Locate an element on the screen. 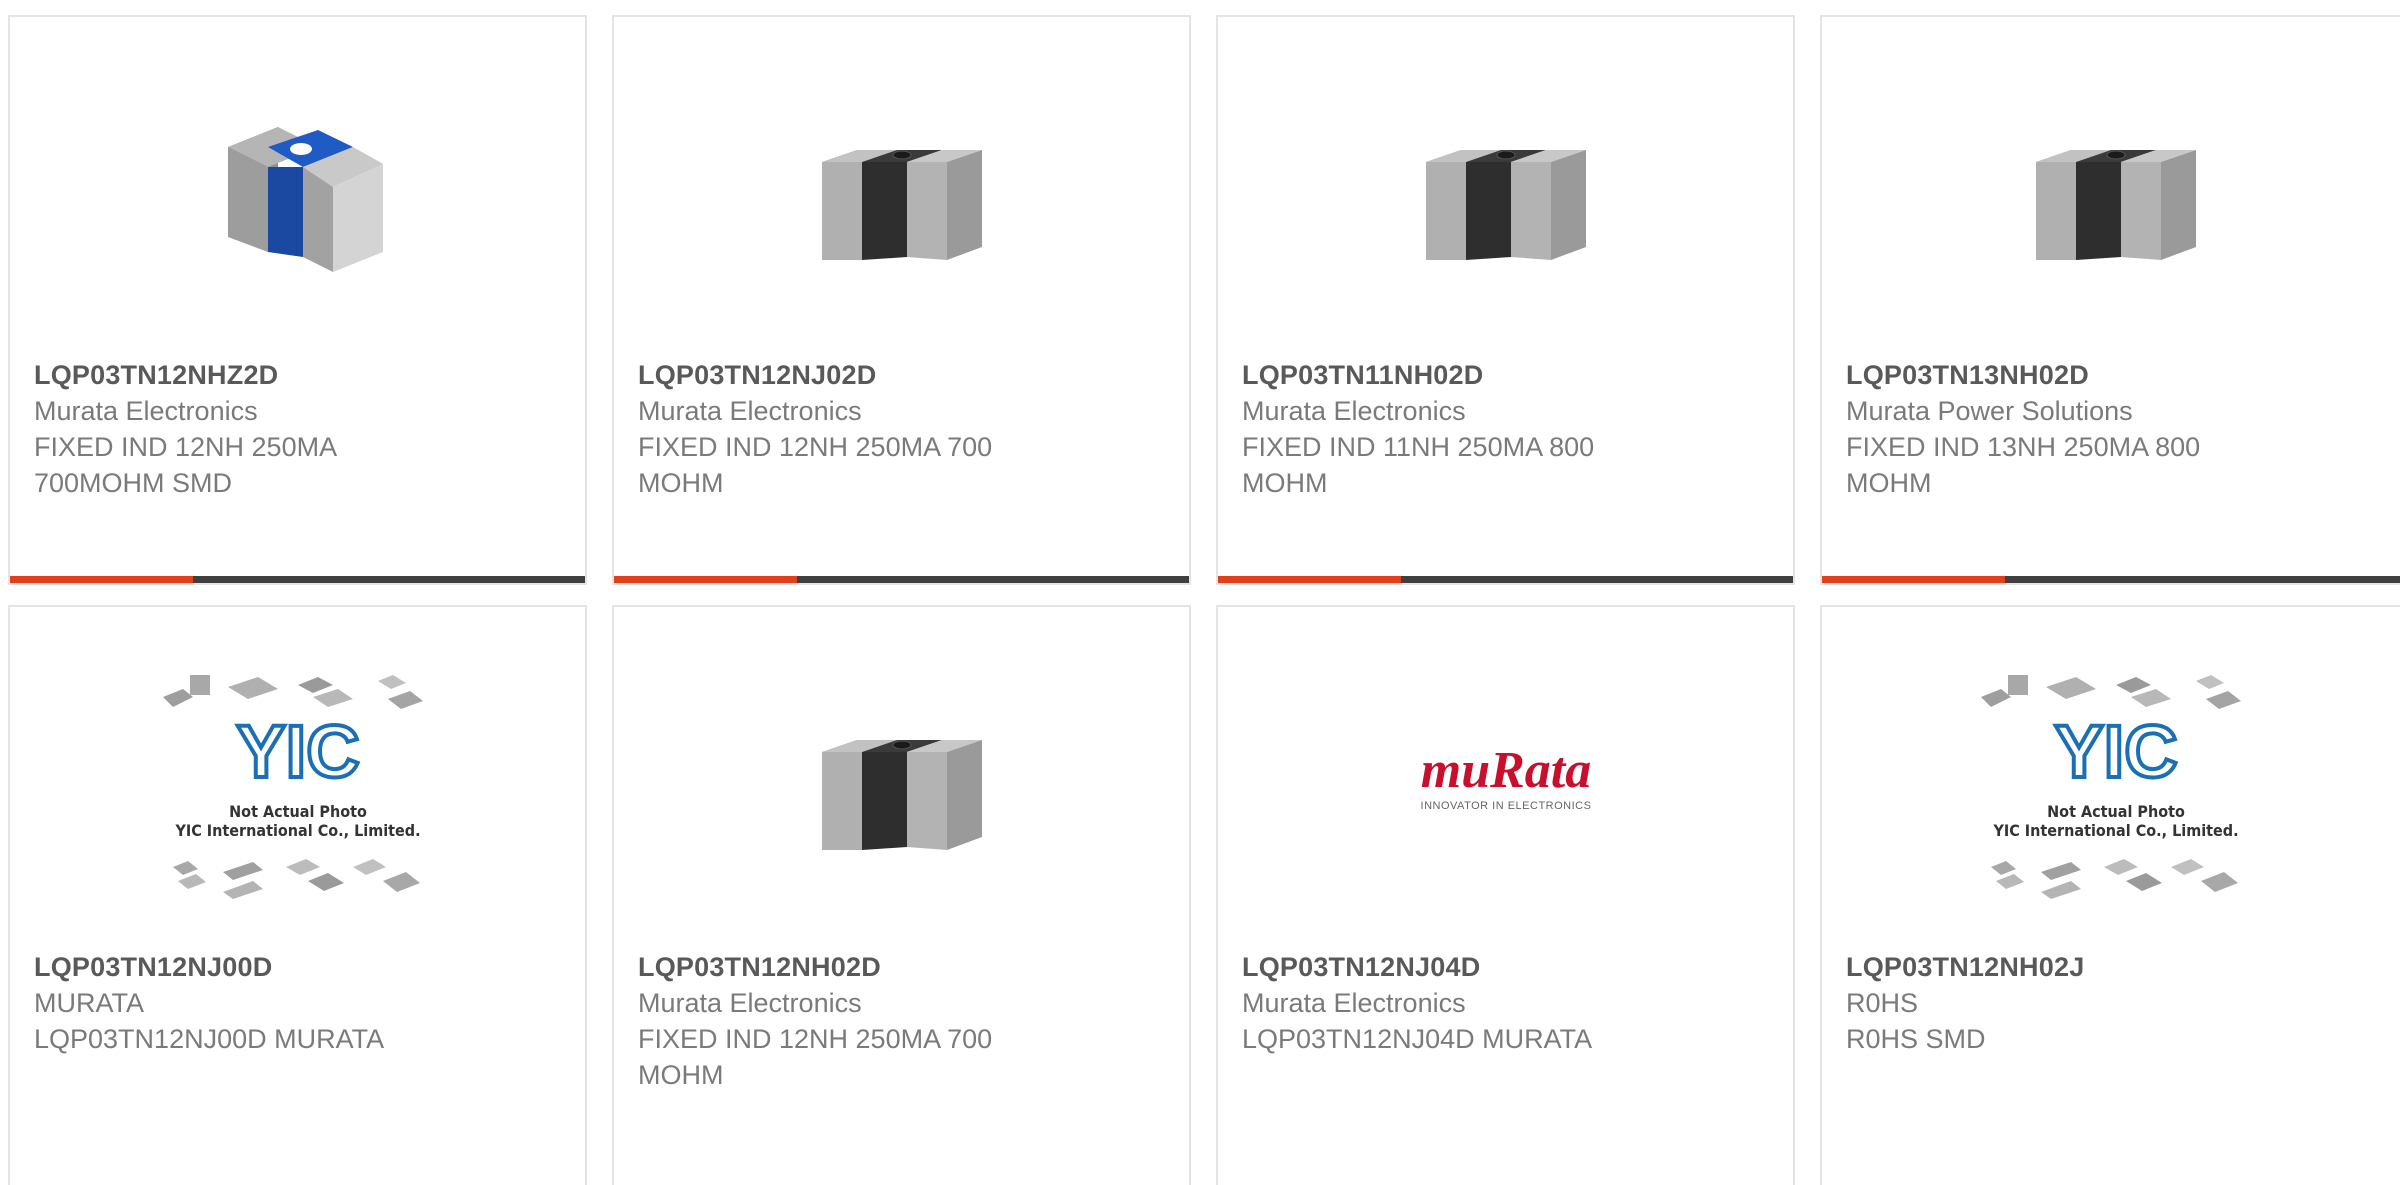 This screenshot has height=1185, width=2400. description: LQP03TN12NJ04D MURATA is located at coordinates (1417, 1039).